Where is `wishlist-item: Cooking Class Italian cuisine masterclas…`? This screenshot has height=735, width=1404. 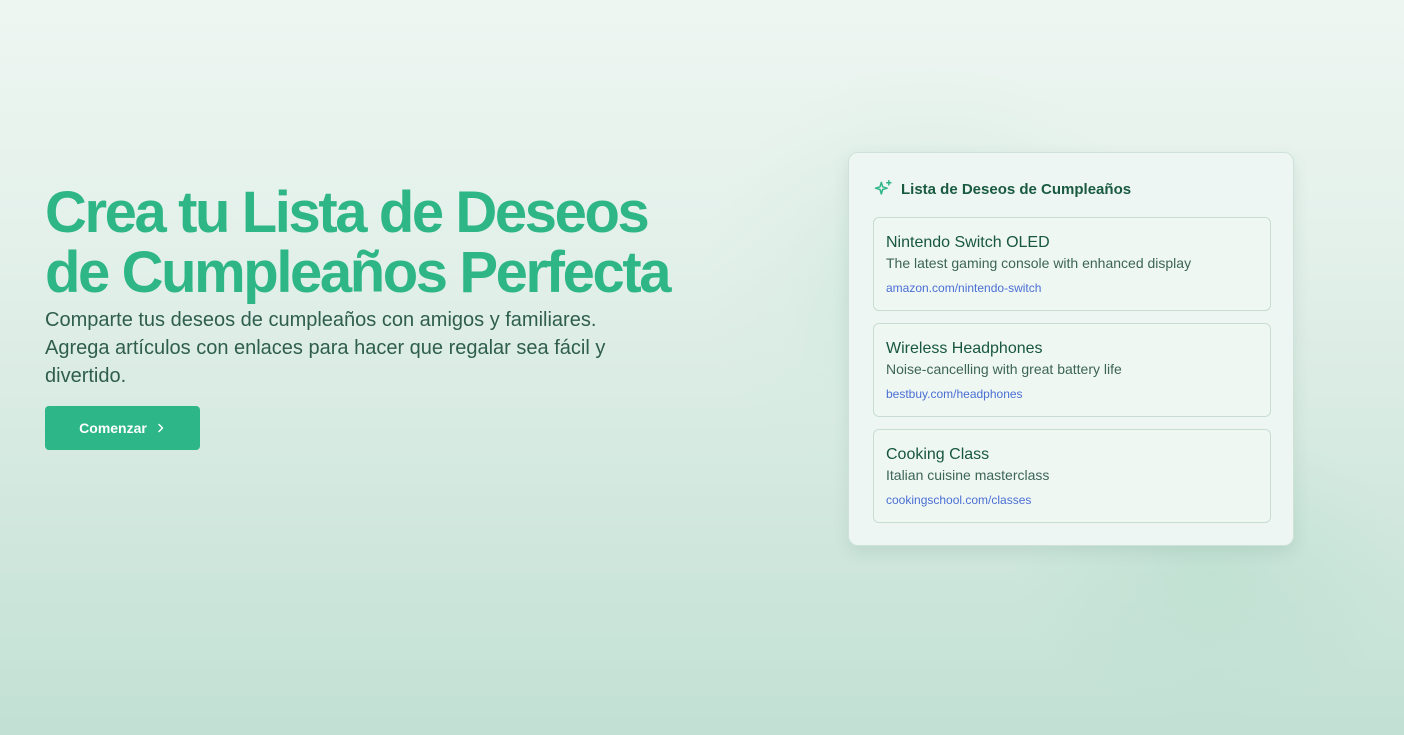
wishlist-item: Cooking Class Italian cuisine masterclas… is located at coordinates (1072, 476).